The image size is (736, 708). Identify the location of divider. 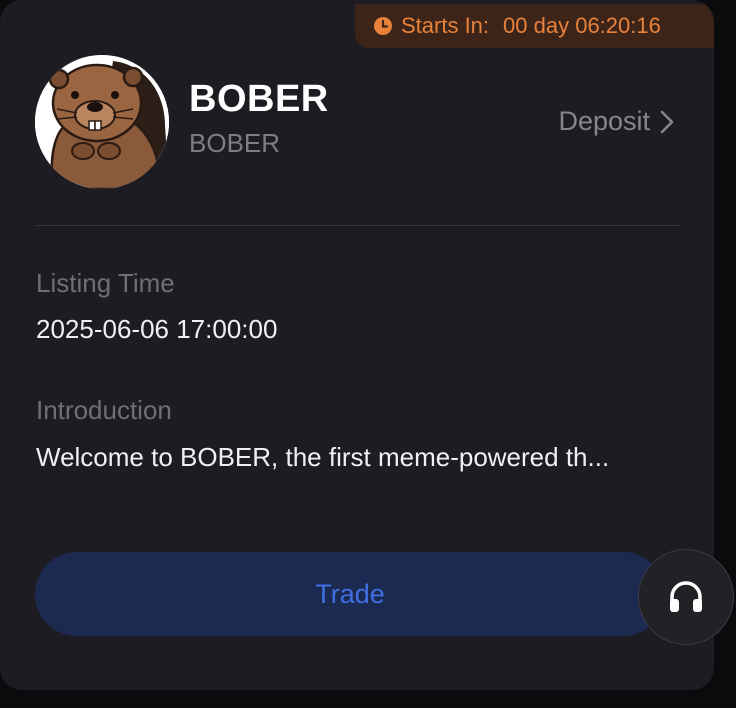
(357, 225).